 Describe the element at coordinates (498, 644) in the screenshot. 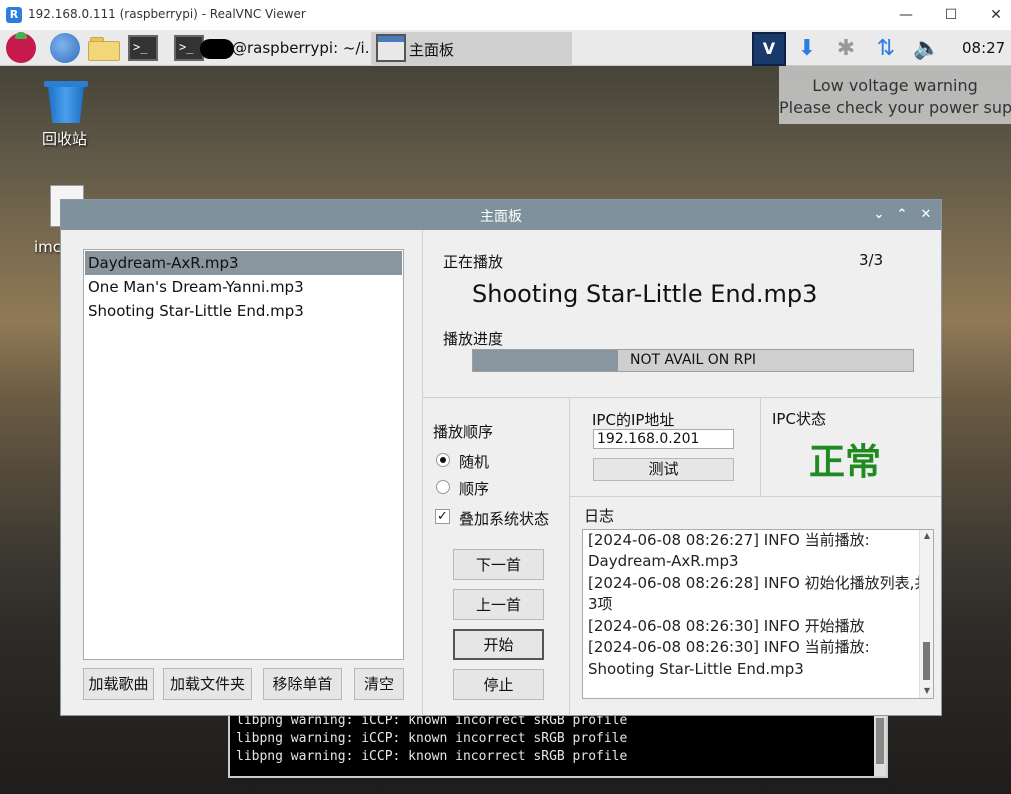

I see `start-button: 开始` at that location.